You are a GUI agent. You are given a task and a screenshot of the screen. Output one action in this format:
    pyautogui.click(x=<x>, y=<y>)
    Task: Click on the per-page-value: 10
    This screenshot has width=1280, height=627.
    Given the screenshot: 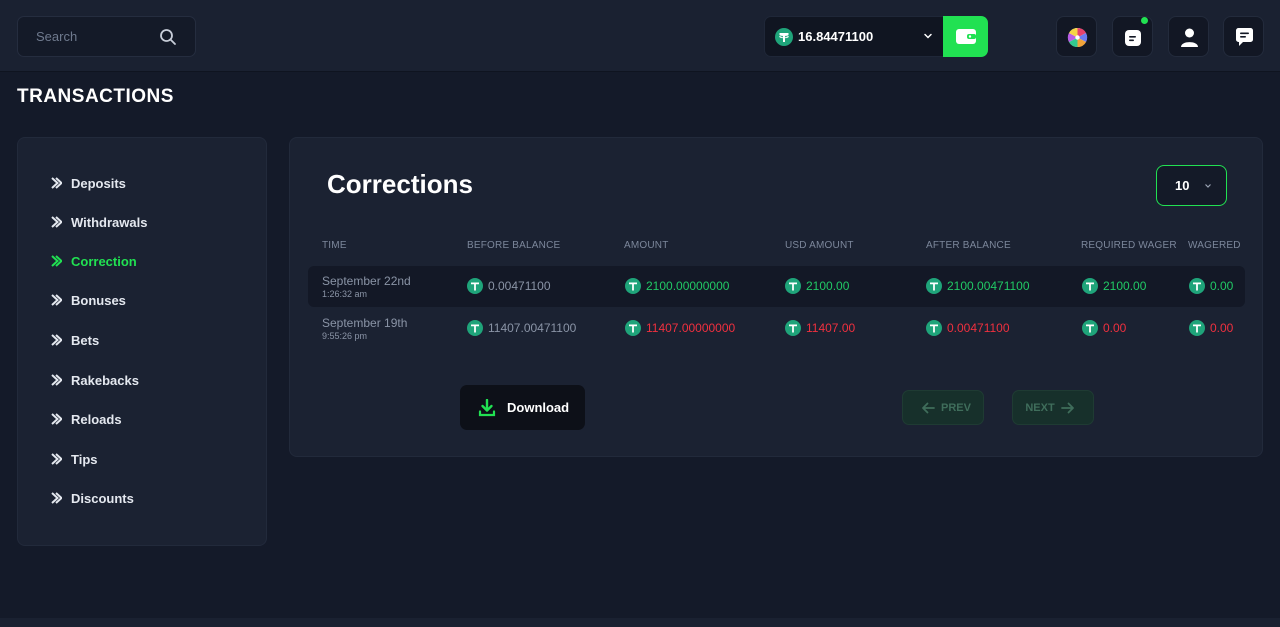 What is the action you would take?
    pyautogui.click(x=1182, y=185)
    